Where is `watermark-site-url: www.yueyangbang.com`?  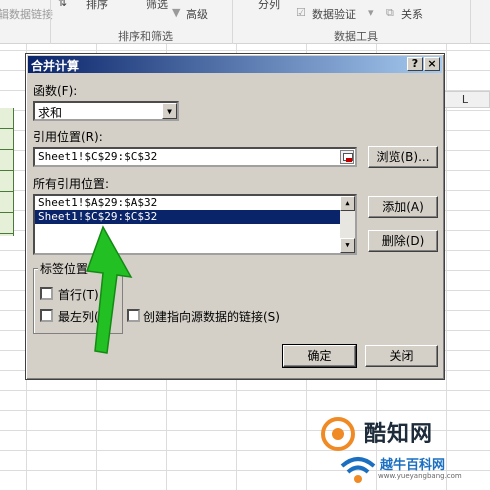 watermark-site-url: www.yueyangbang.com is located at coordinates (420, 476).